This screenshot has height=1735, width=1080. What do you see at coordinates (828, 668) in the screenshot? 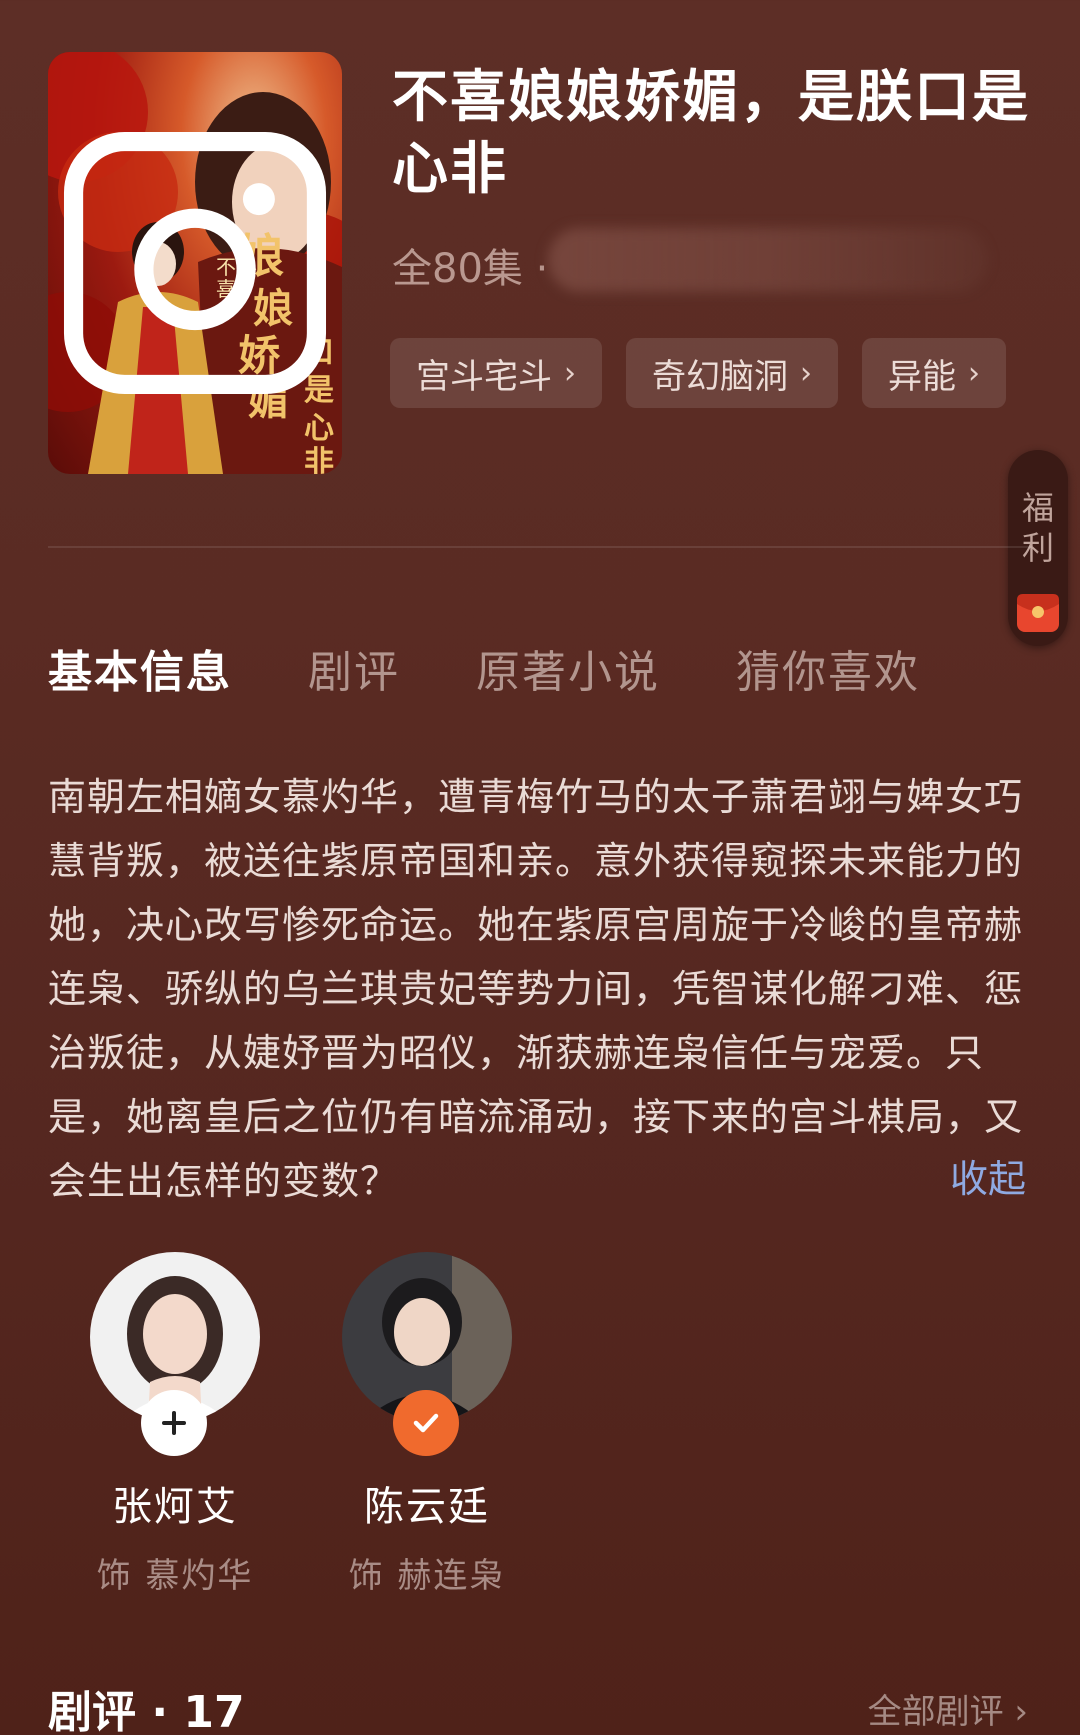
I see `tab-recommendations: 猜你喜欢` at bounding box center [828, 668].